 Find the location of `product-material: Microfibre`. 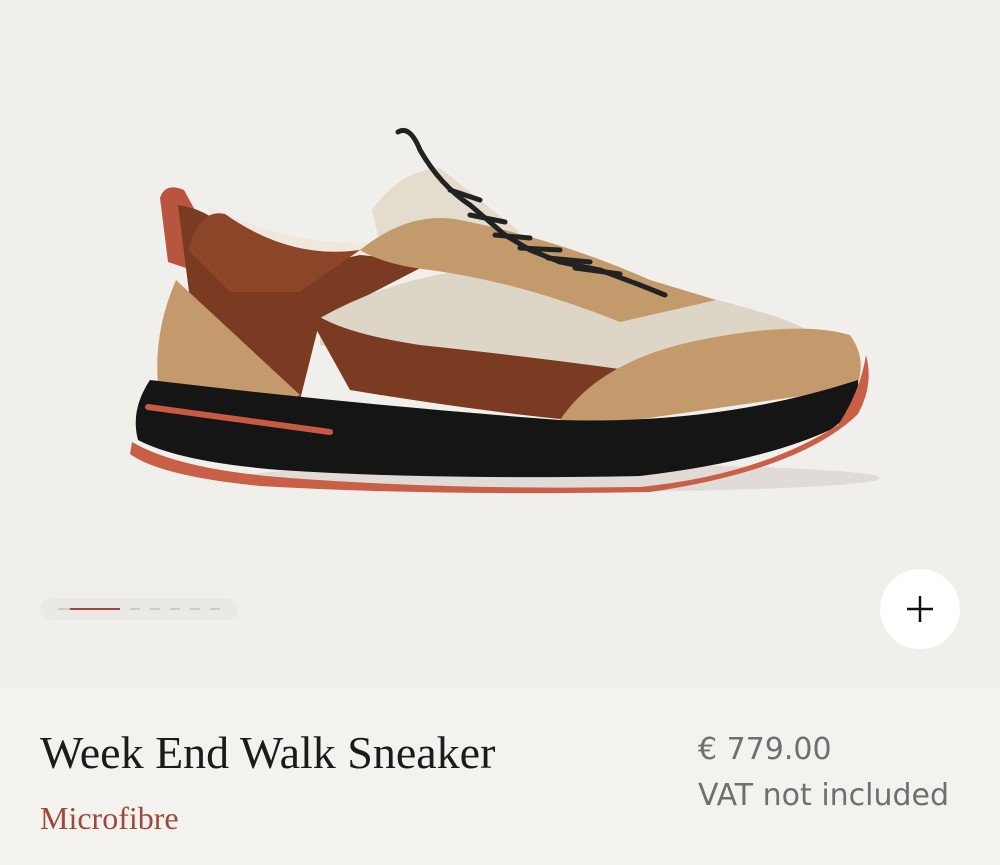

product-material: Microfibre is located at coordinates (109, 818).